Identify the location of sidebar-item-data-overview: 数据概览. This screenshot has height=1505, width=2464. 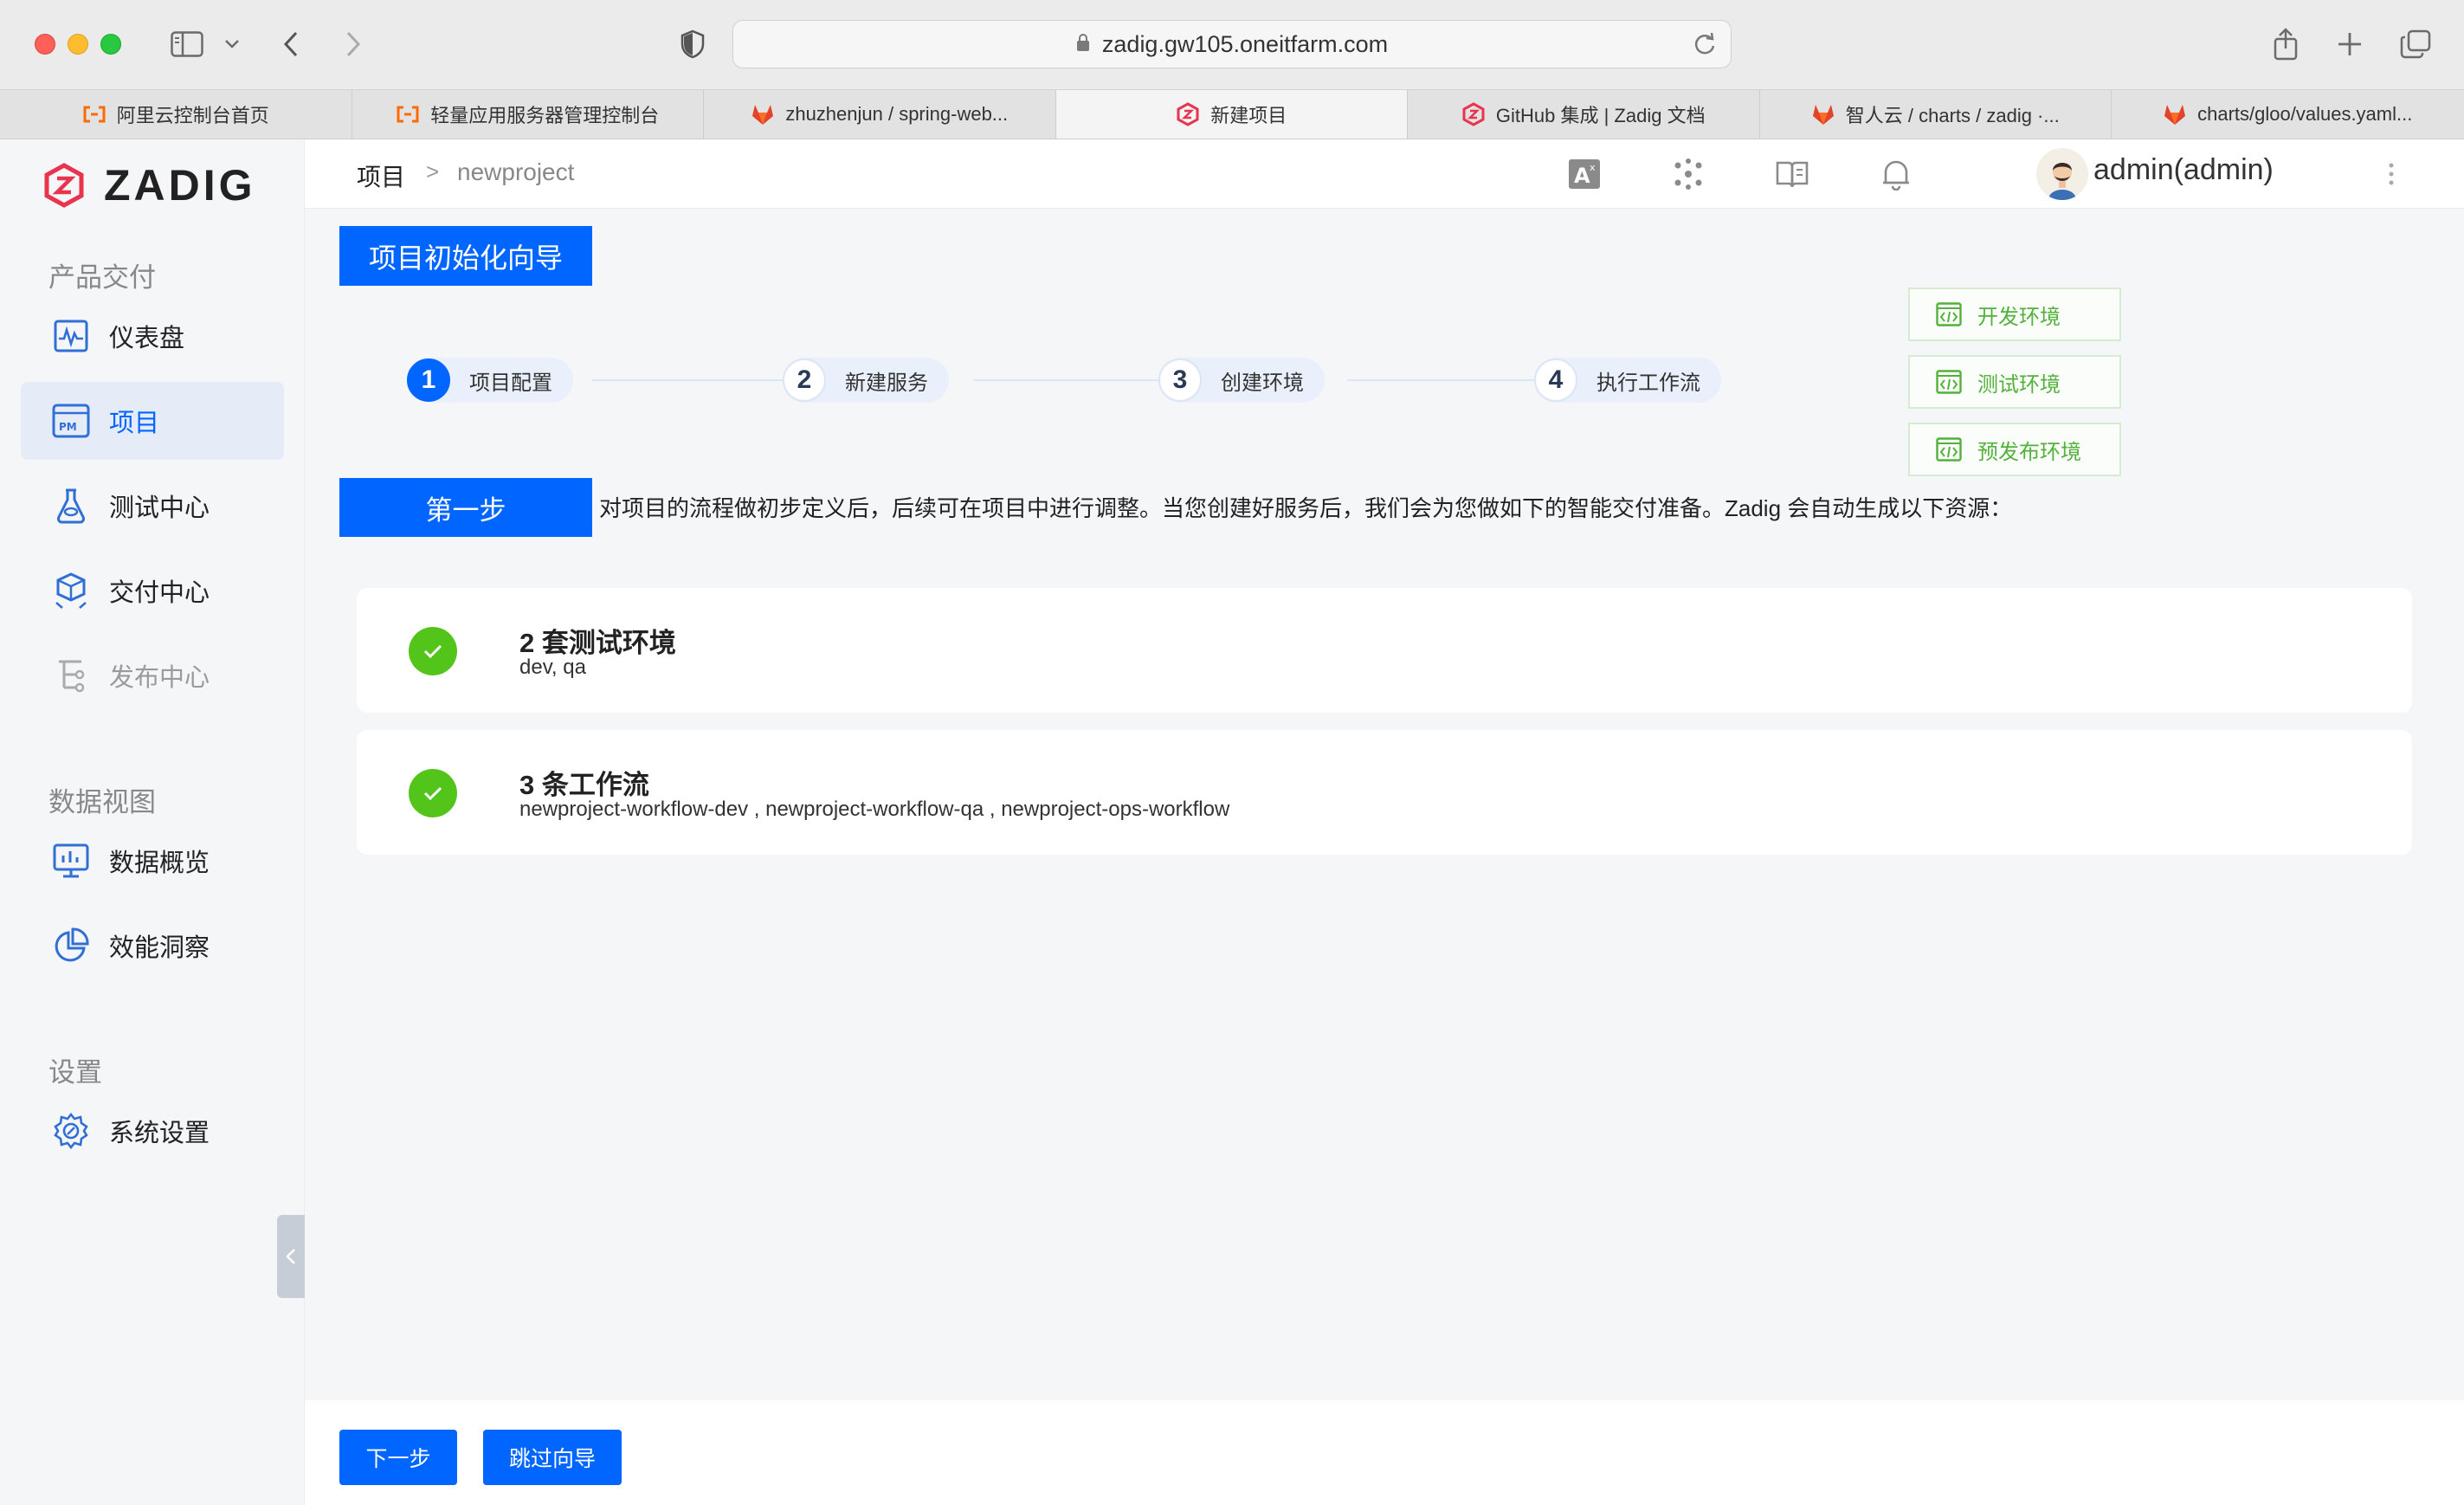
(152, 861).